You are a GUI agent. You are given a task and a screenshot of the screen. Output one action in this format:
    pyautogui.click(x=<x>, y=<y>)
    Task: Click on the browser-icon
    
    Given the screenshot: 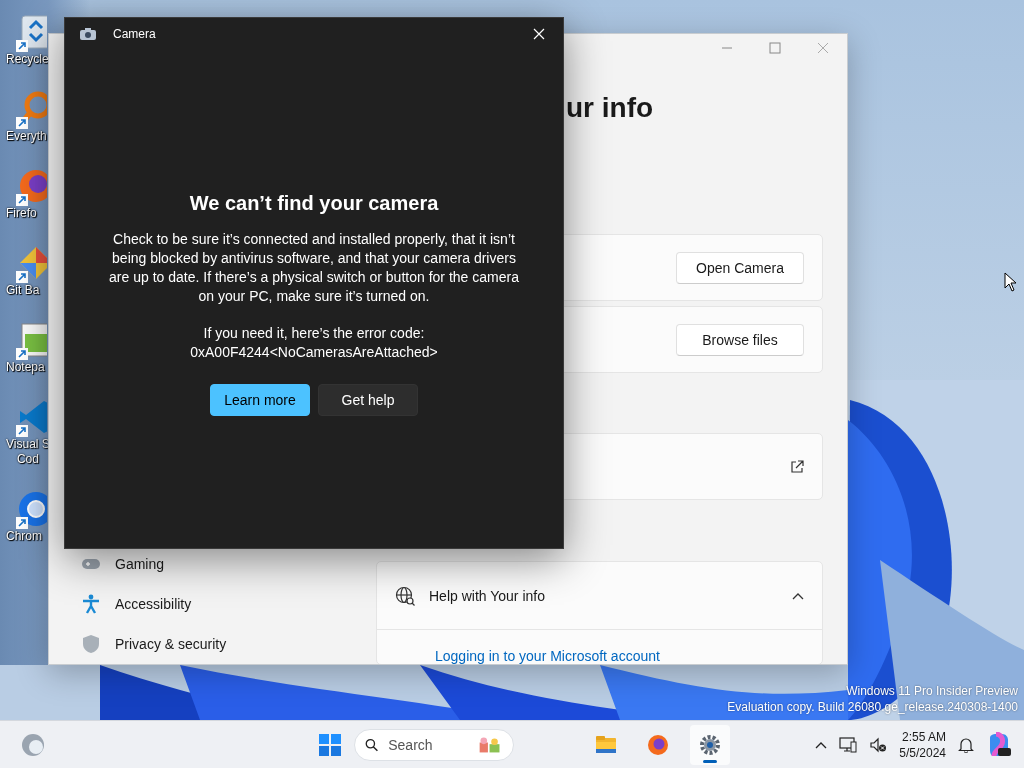 What is the action you would take?
    pyautogui.click(x=658, y=744)
    